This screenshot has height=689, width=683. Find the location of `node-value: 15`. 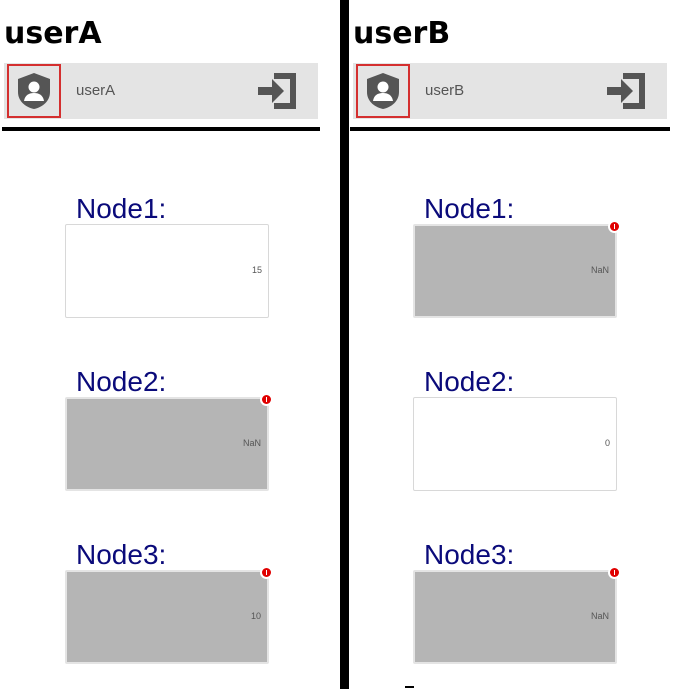

node-value: 15 is located at coordinates (256, 270).